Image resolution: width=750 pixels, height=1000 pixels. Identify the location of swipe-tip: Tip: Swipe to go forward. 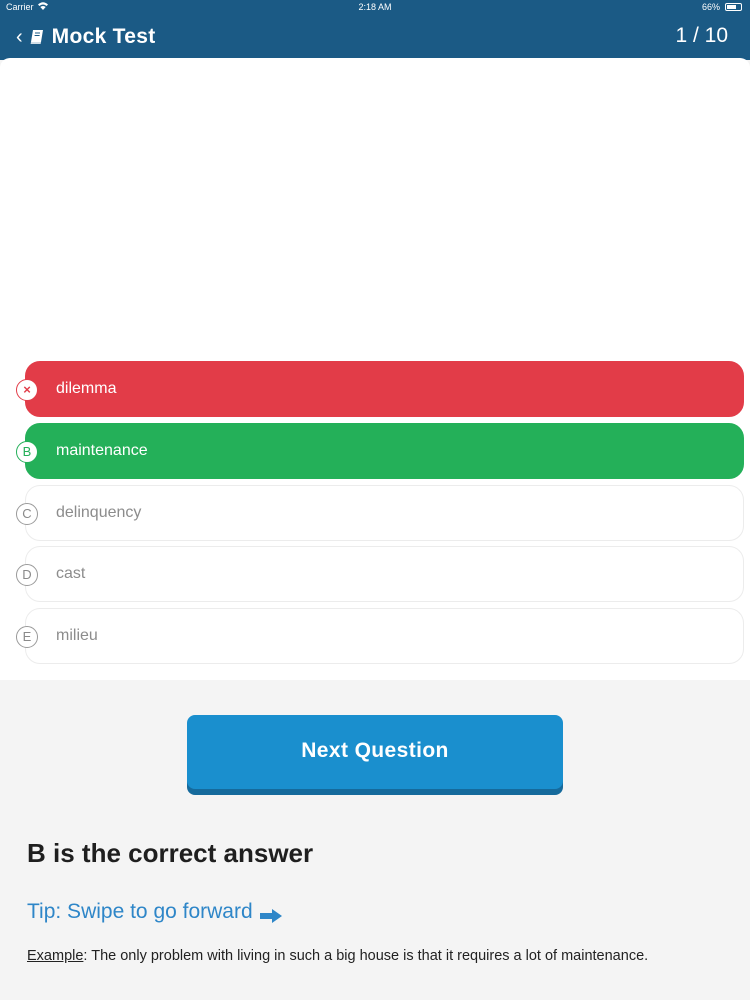
(154, 912).